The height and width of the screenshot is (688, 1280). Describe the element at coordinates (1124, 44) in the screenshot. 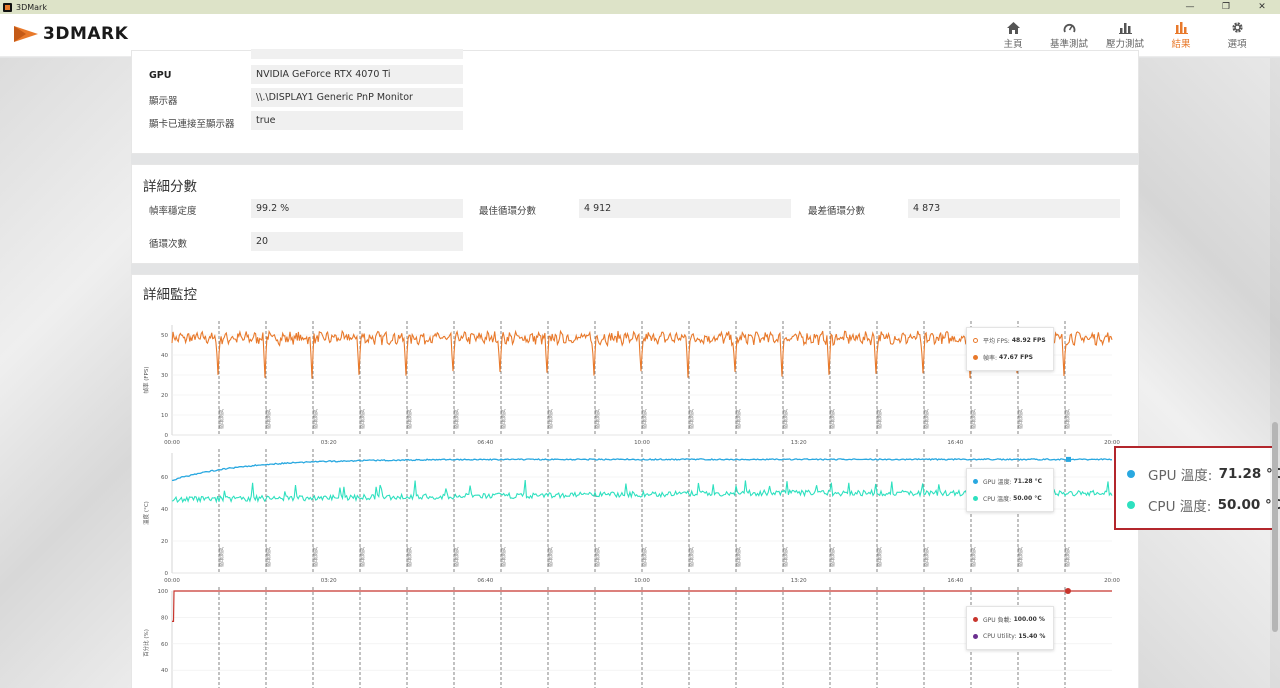

I see `nav-stress-tests-label: 壓力測試` at that location.